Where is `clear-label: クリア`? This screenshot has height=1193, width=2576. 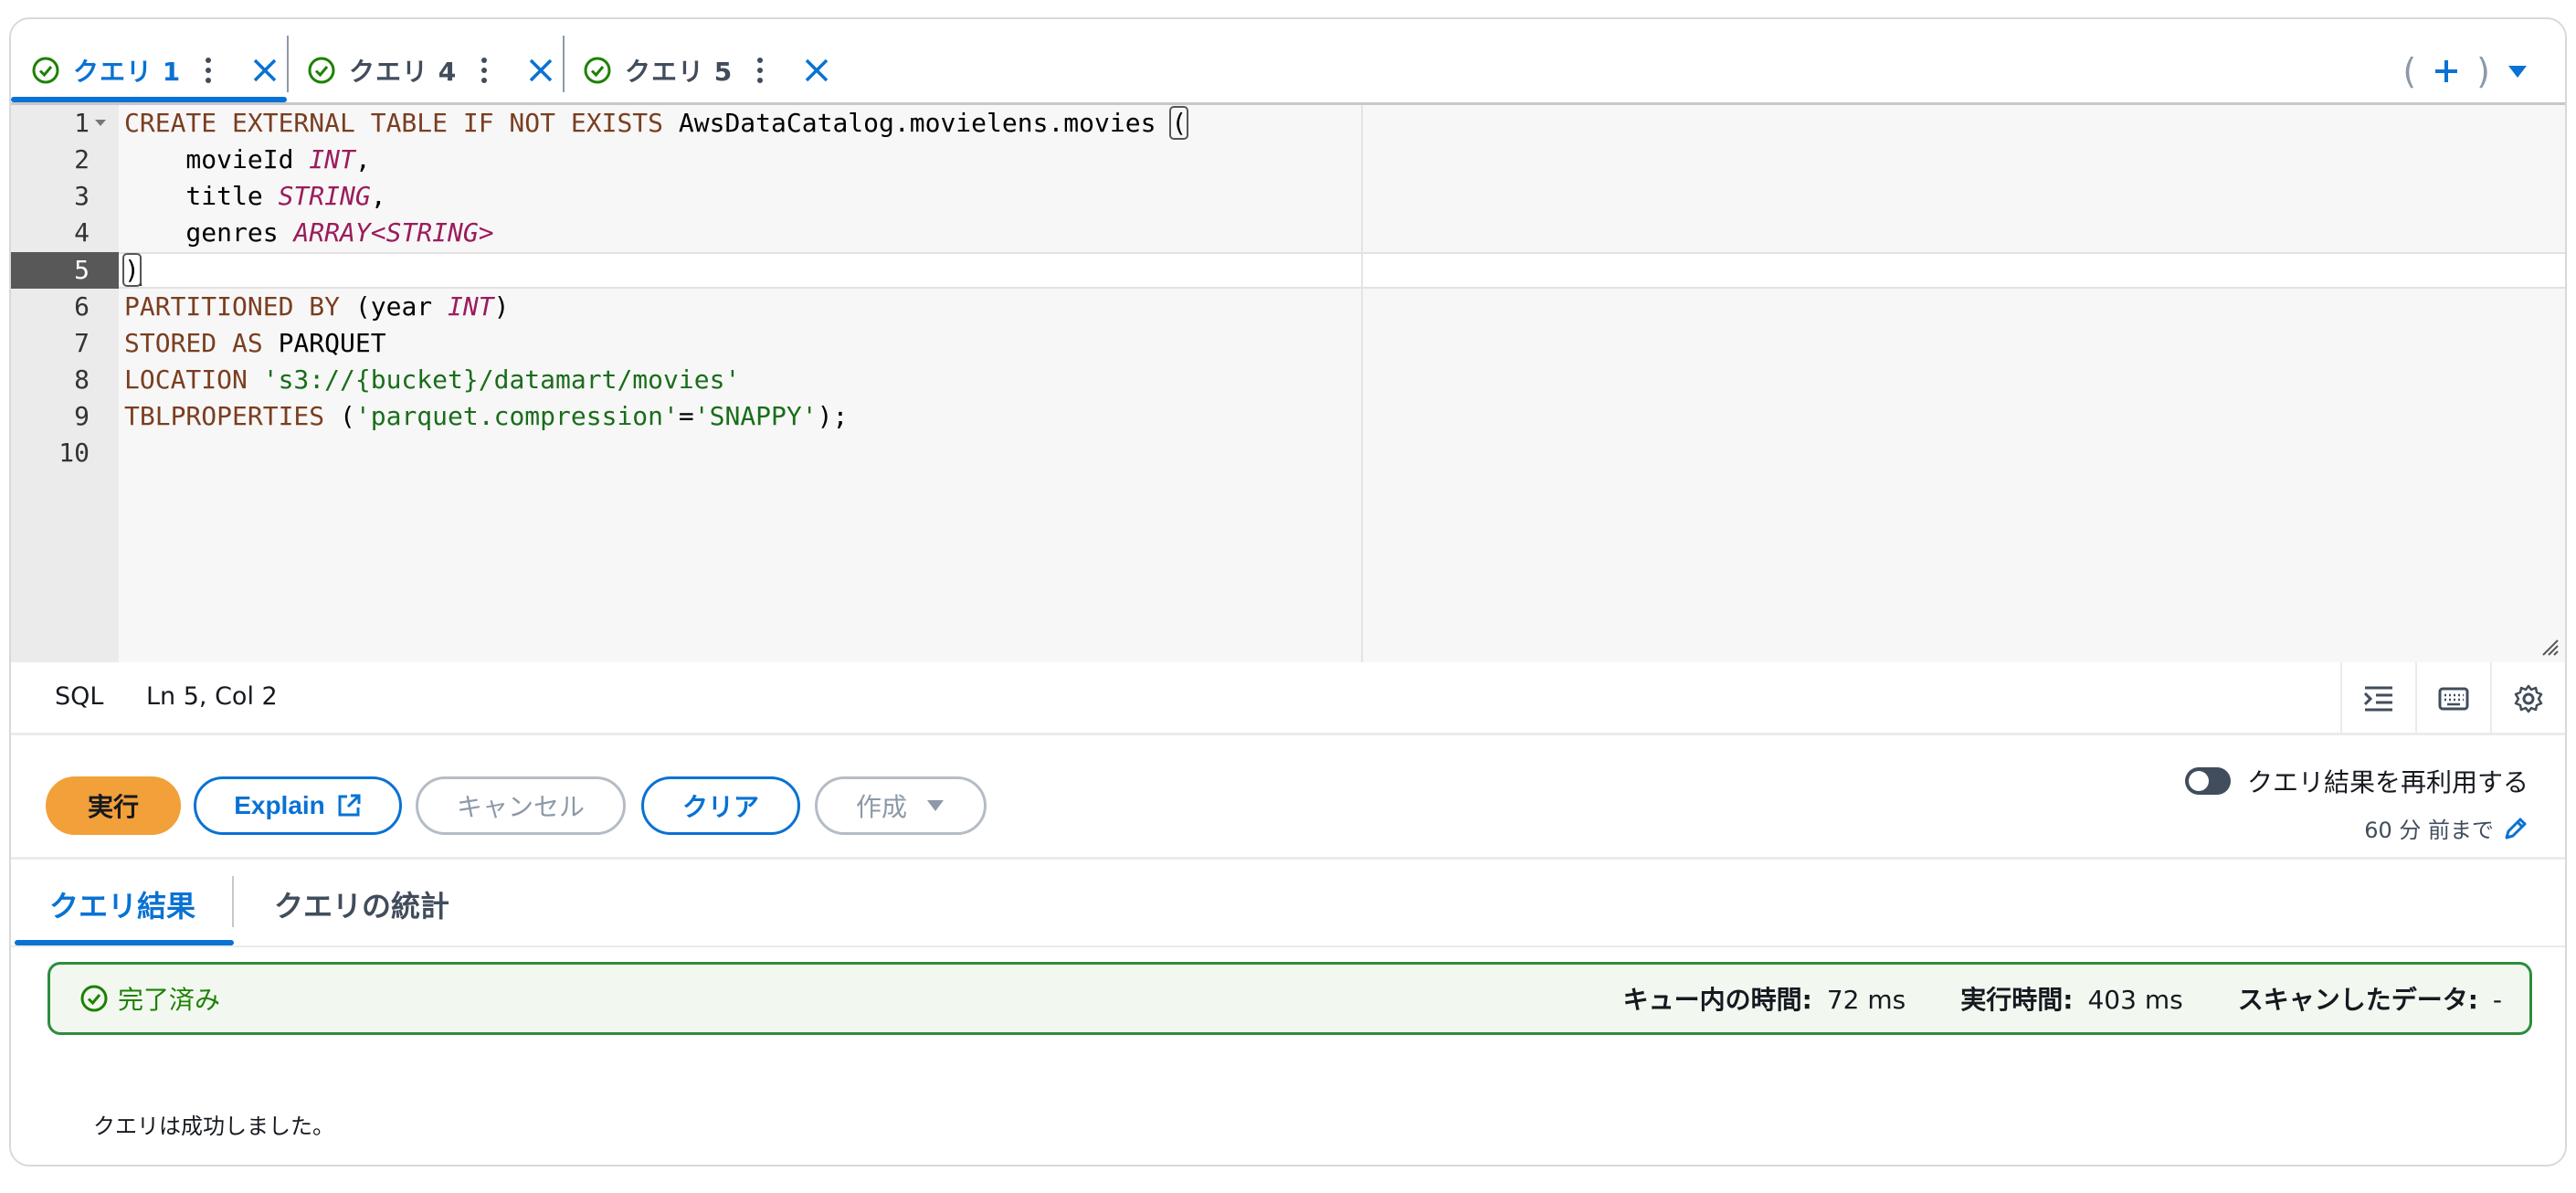
clear-label: クリア is located at coordinates (720, 807).